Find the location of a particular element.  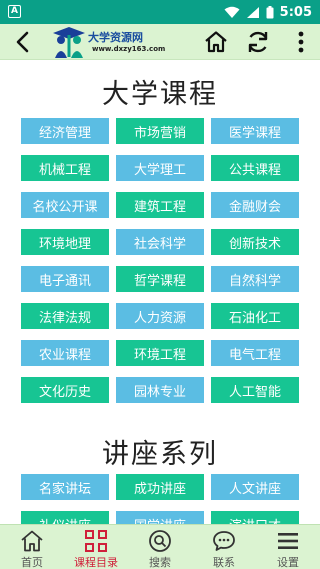

nav-label: 搜索 is located at coordinates (160, 562).